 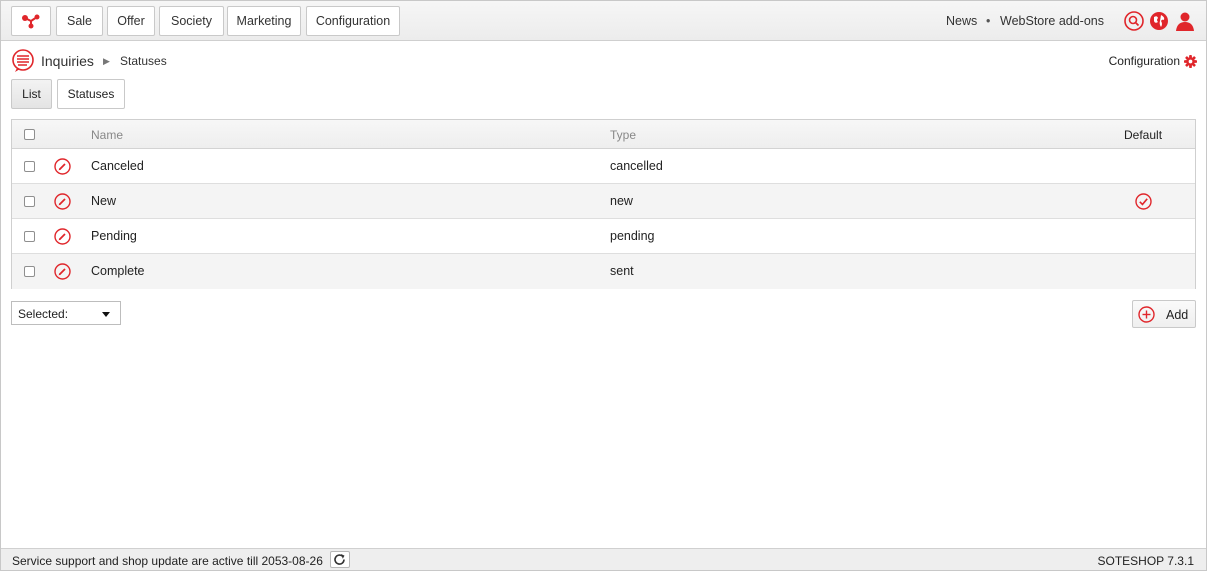 I want to click on logo-icon, so click(x=31, y=21).